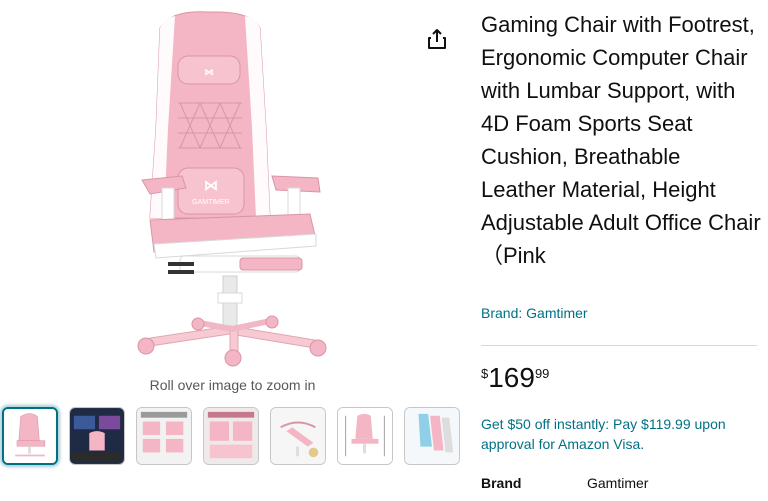 Image resolution: width=768 pixels, height=501 pixels. What do you see at coordinates (511, 377) in the screenshot?
I see `price-whole: 169` at bounding box center [511, 377].